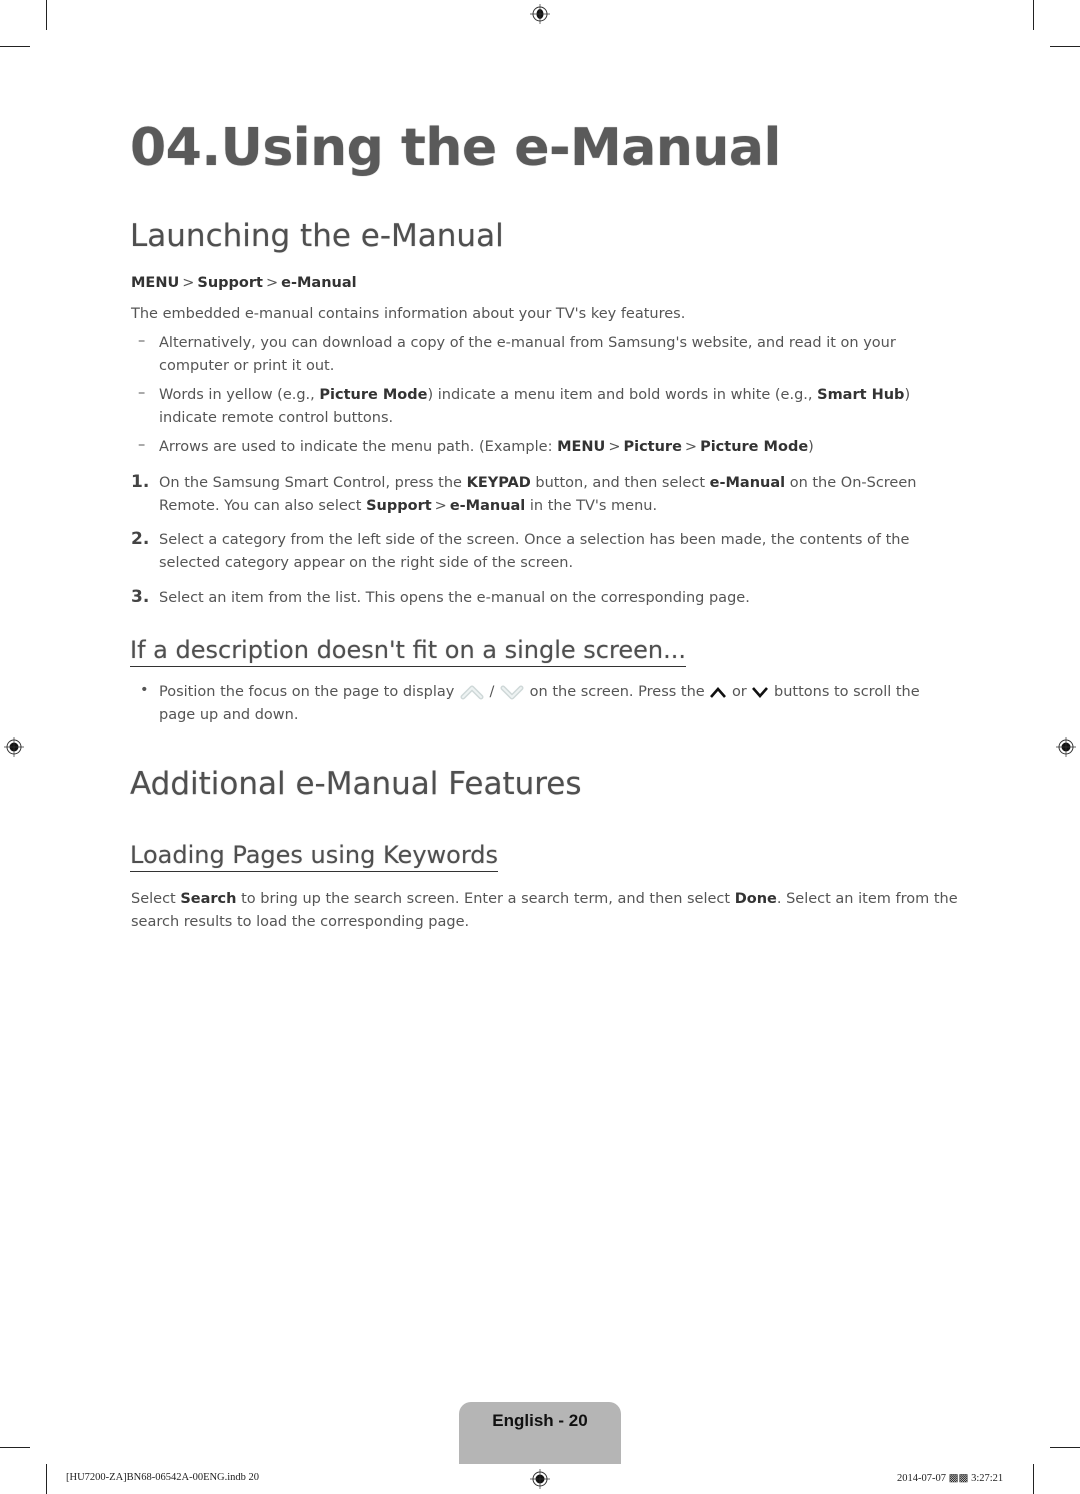  What do you see at coordinates (617, 692) in the screenshot?
I see `bullet-text: on the screen. Press the` at bounding box center [617, 692].